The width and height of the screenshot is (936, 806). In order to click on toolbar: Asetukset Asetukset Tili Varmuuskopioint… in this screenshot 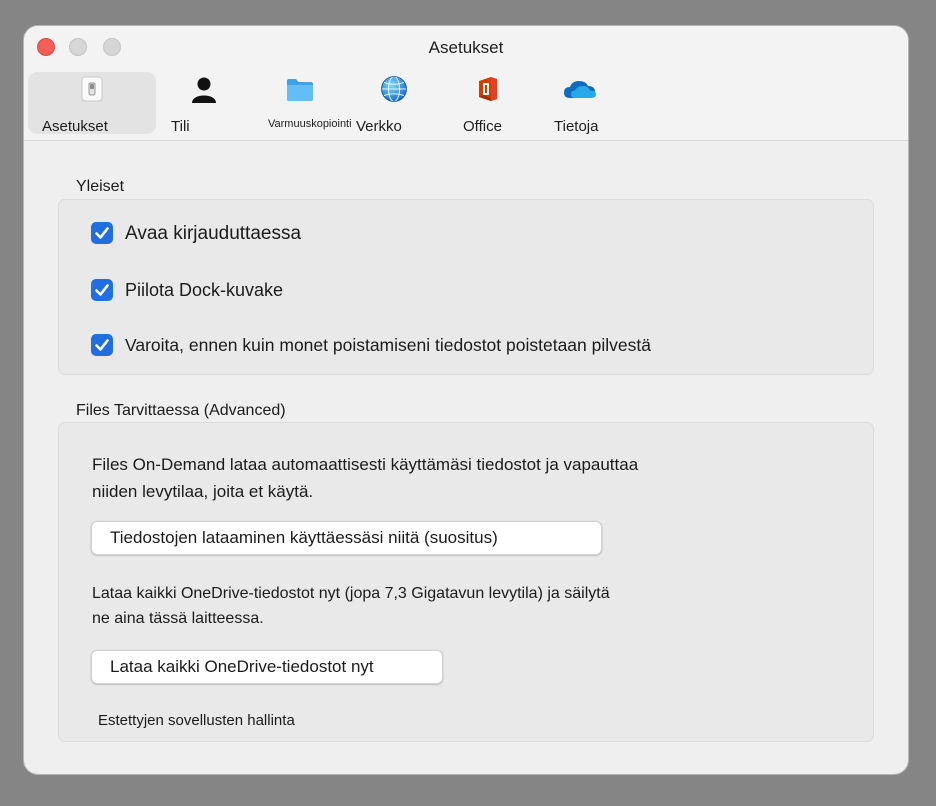, I will do `click(466, 83)`.